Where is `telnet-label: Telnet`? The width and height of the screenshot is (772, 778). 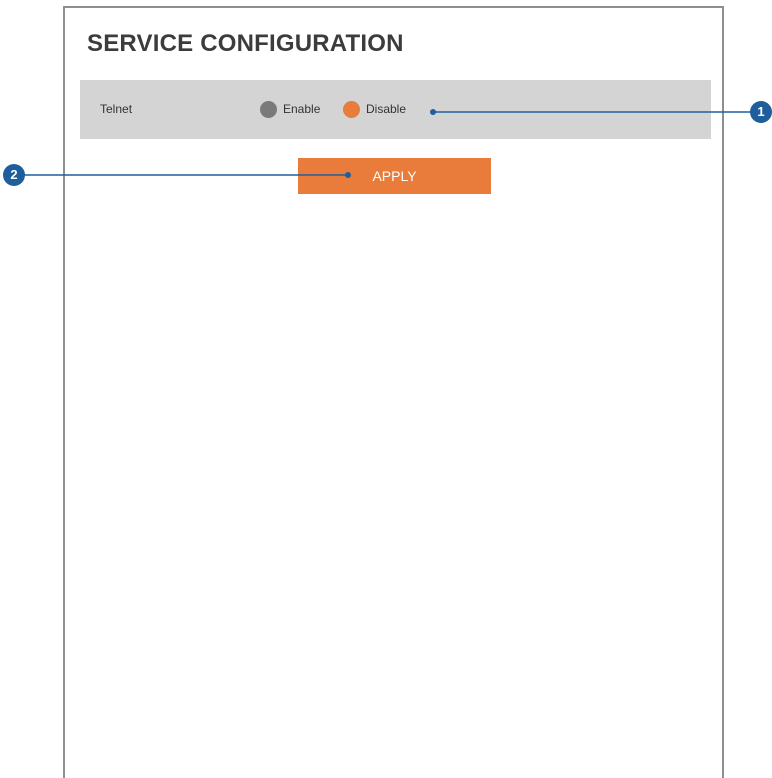
telnet-label: Telnet is located at coordinates (116, 109).